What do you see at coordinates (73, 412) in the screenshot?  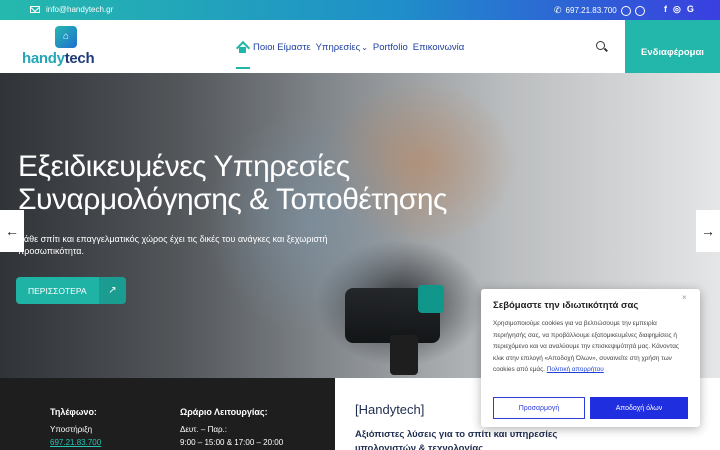 I see `phone-heading: Τηλέφωνο:` at bounding box center [73, 412].